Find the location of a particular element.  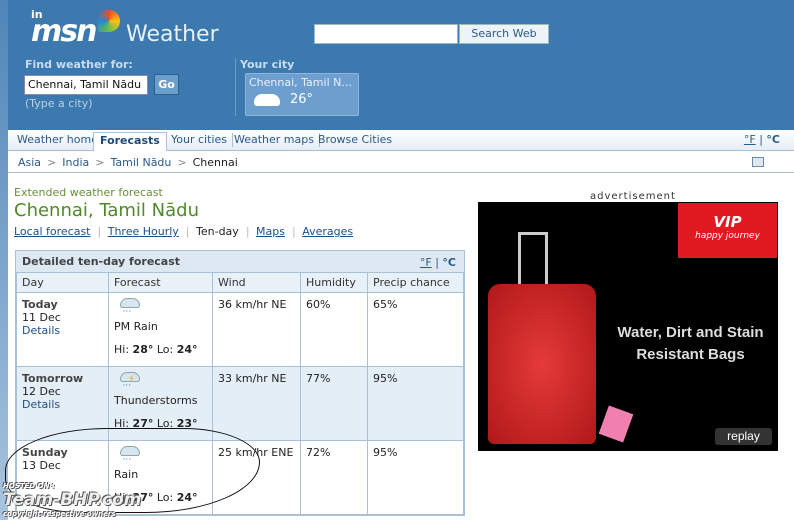

condition: Thunderstorms is located at coordinates (156, 400).